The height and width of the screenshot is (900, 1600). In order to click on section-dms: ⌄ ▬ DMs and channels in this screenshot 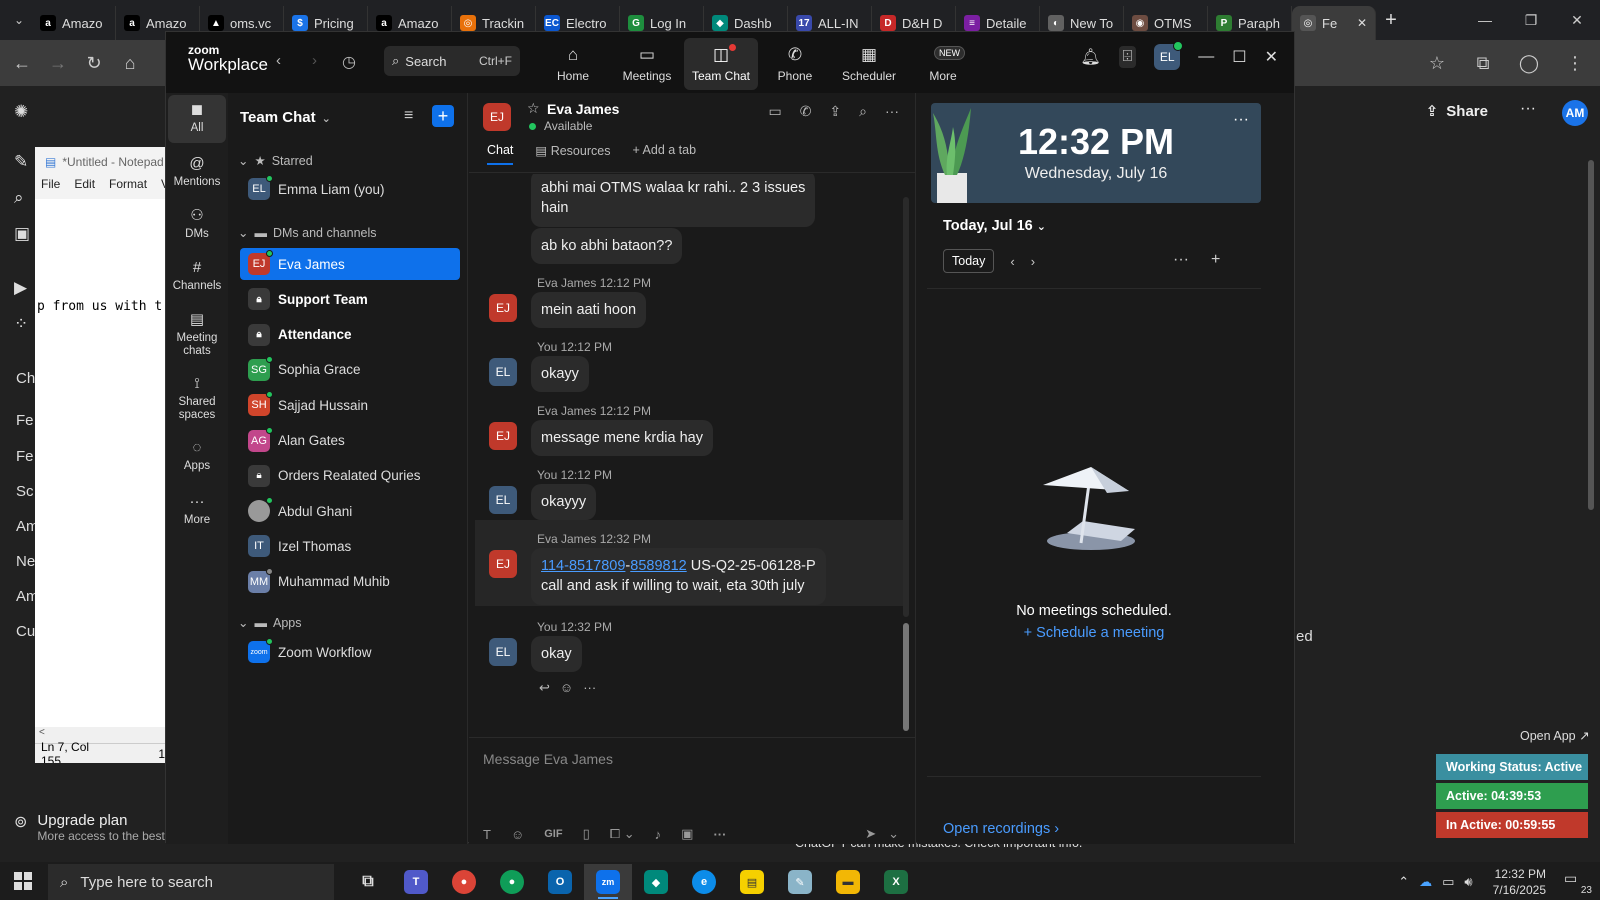, I will do `click(307, 233)`.